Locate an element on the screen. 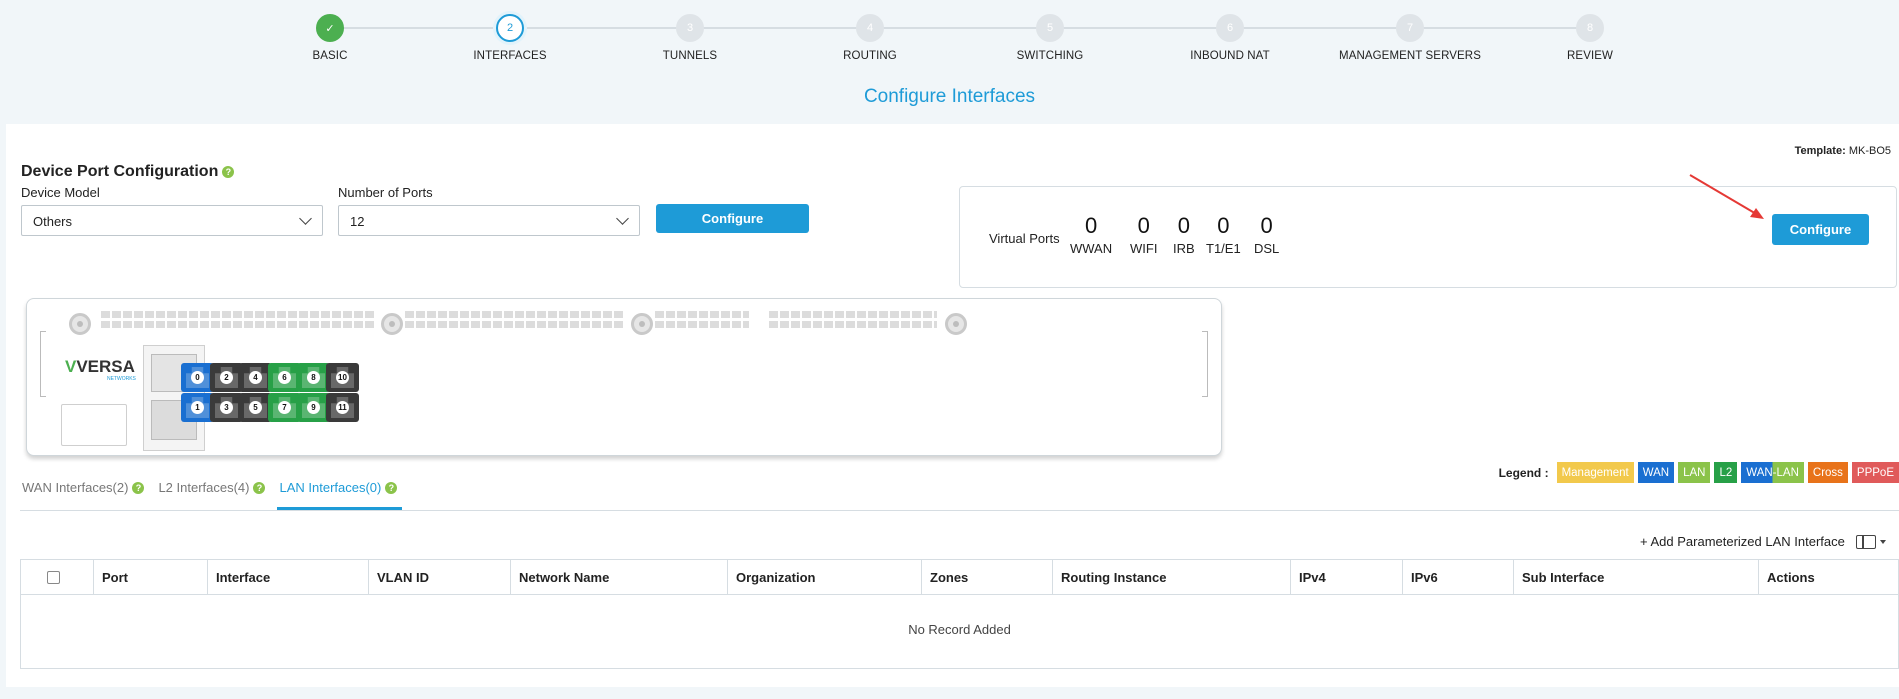 This screenshot has width=1899, height=699. wizard-step-review: 8 REVIEW is located at coordinates (1590, 38).